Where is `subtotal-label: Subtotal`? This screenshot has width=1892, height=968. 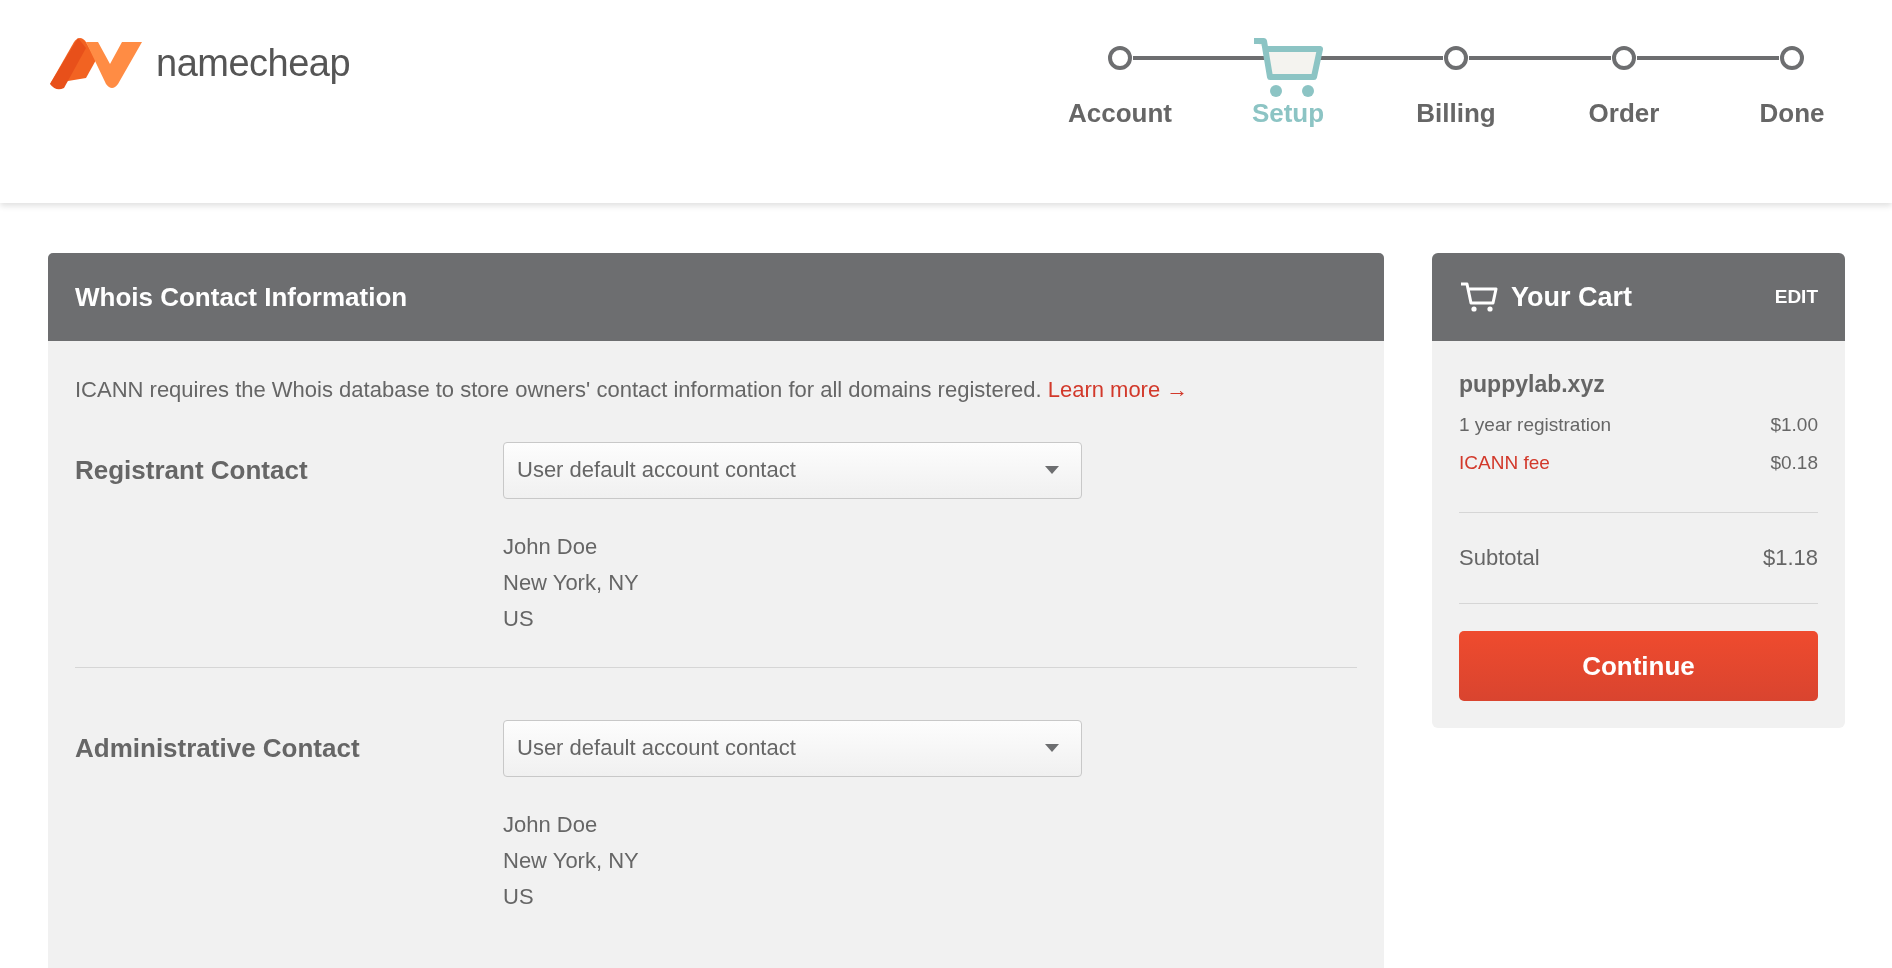
subtotal-label: Subtotal is located at coordinates (1499, 558).